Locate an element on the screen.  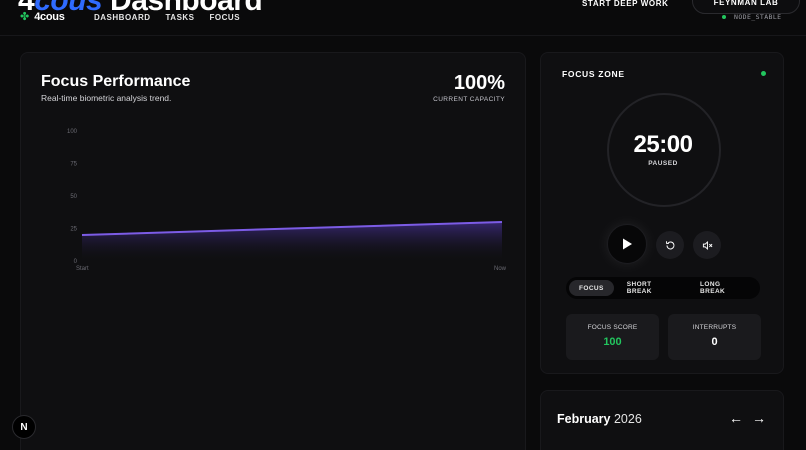
focus-score-value: 100 is located at coordinates (612, 342).